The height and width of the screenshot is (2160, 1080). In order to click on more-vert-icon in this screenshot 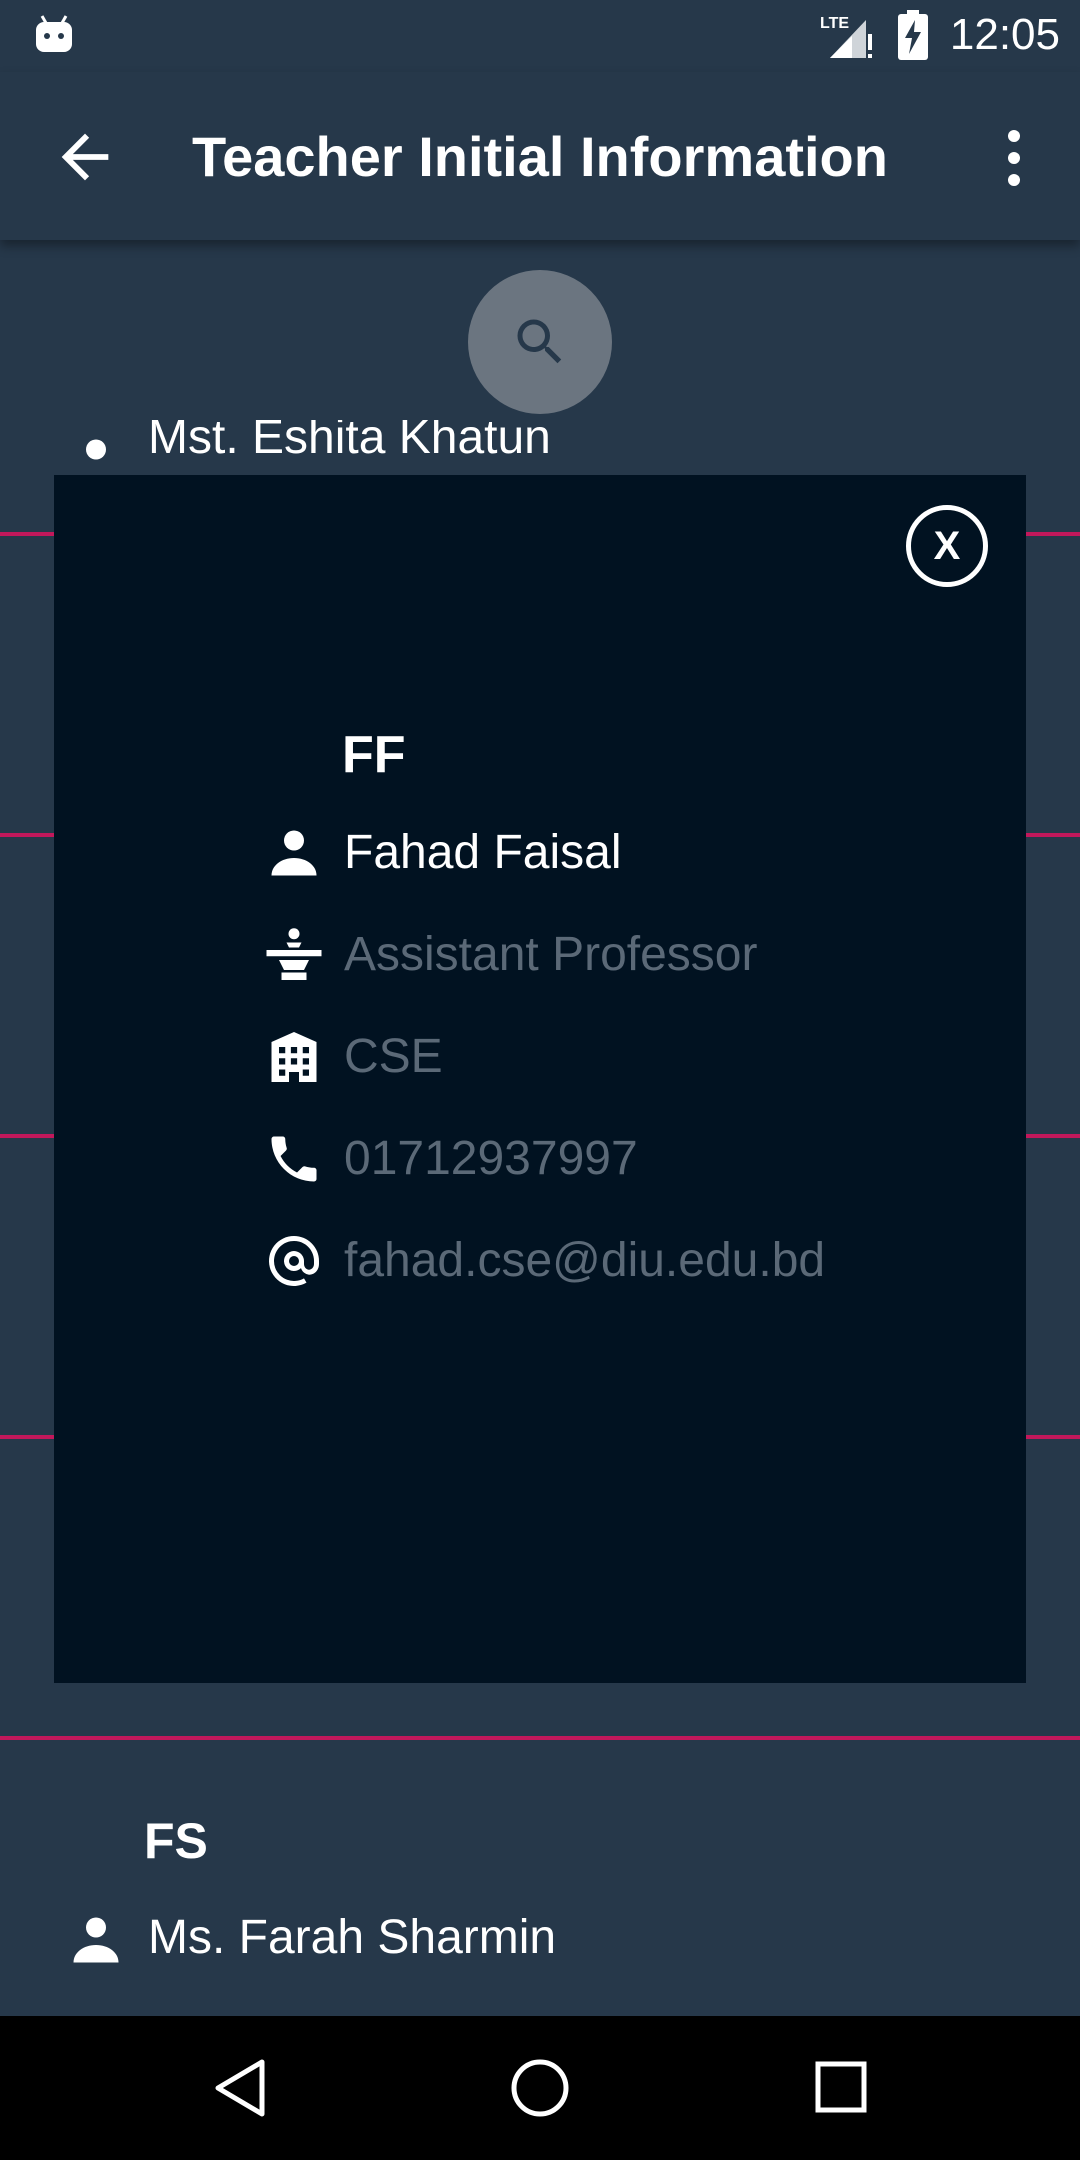, I will do `click(1014, 158)`.